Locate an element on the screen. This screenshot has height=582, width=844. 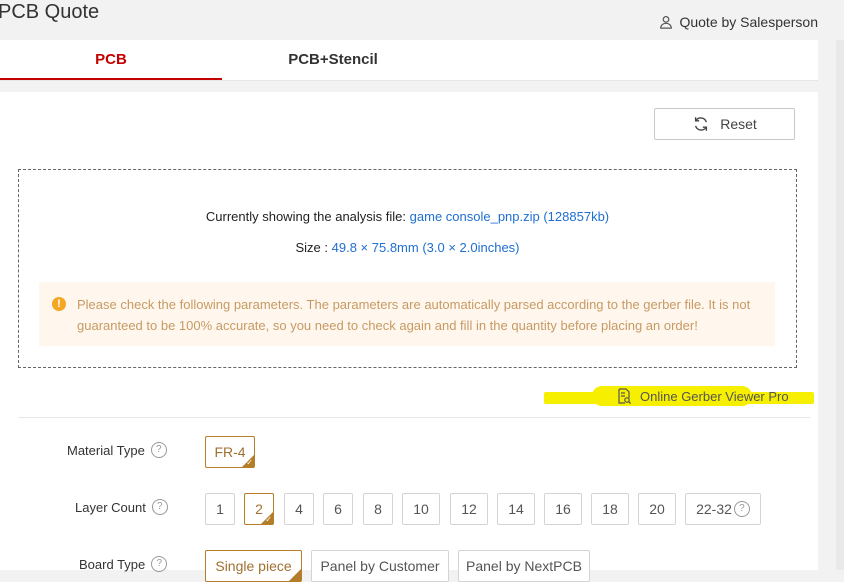
option-layer-22-32: 22-32? is located at coordinates (723, 509).